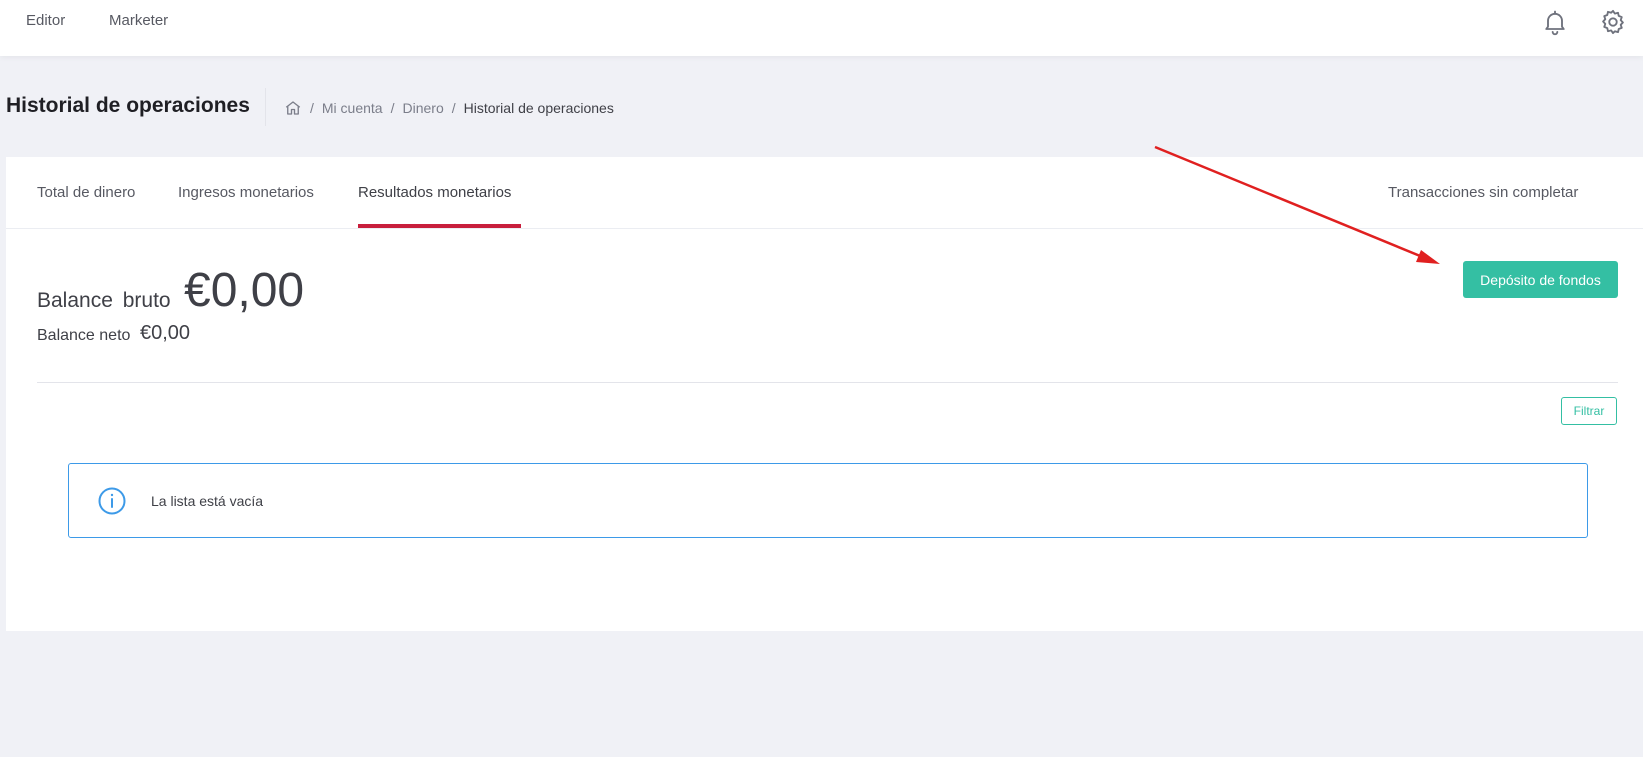 The height and width of the screenshot is (757, 1643). Describe the element at coordinates (138, 20) in the screenshot. I see `nav-marketer: Marketer` at that location.